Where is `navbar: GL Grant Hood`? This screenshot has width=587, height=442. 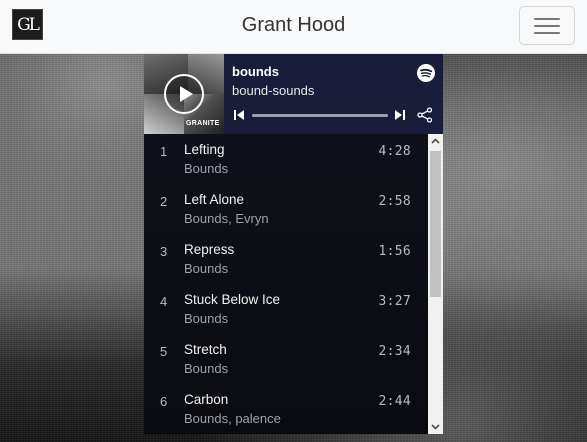
navbar: GL Grant Hood is located at coordinates (293, 27).